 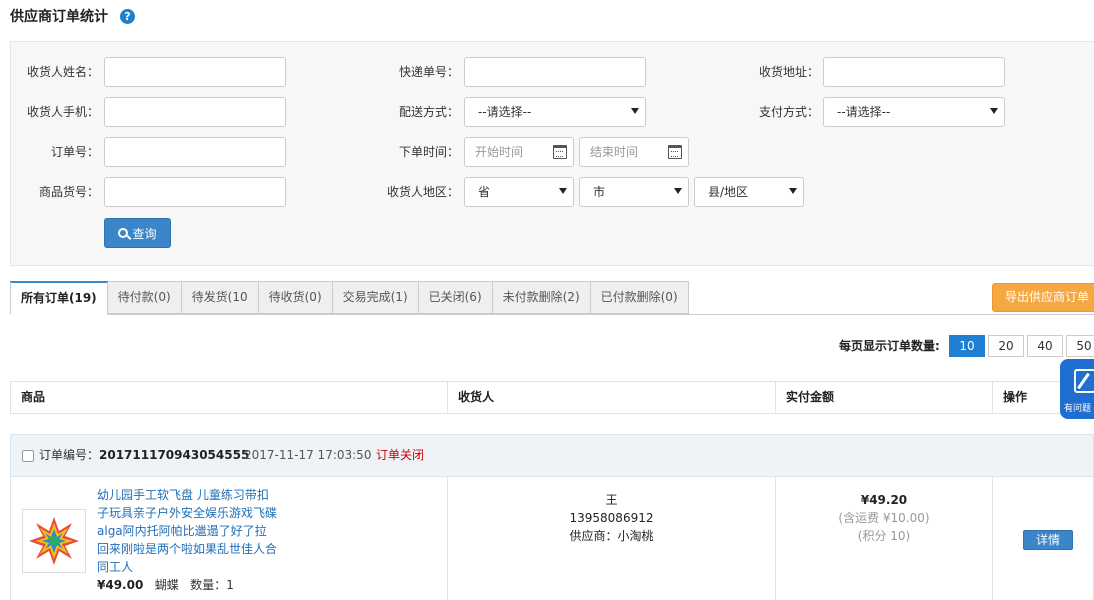 I want to click on order-no-input, so click(x=195, y=152).